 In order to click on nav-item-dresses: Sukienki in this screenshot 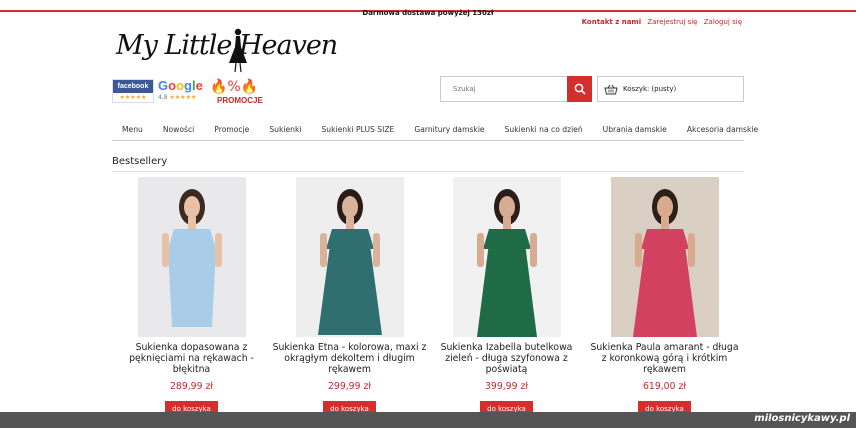, I will do `click(285, 129)`.